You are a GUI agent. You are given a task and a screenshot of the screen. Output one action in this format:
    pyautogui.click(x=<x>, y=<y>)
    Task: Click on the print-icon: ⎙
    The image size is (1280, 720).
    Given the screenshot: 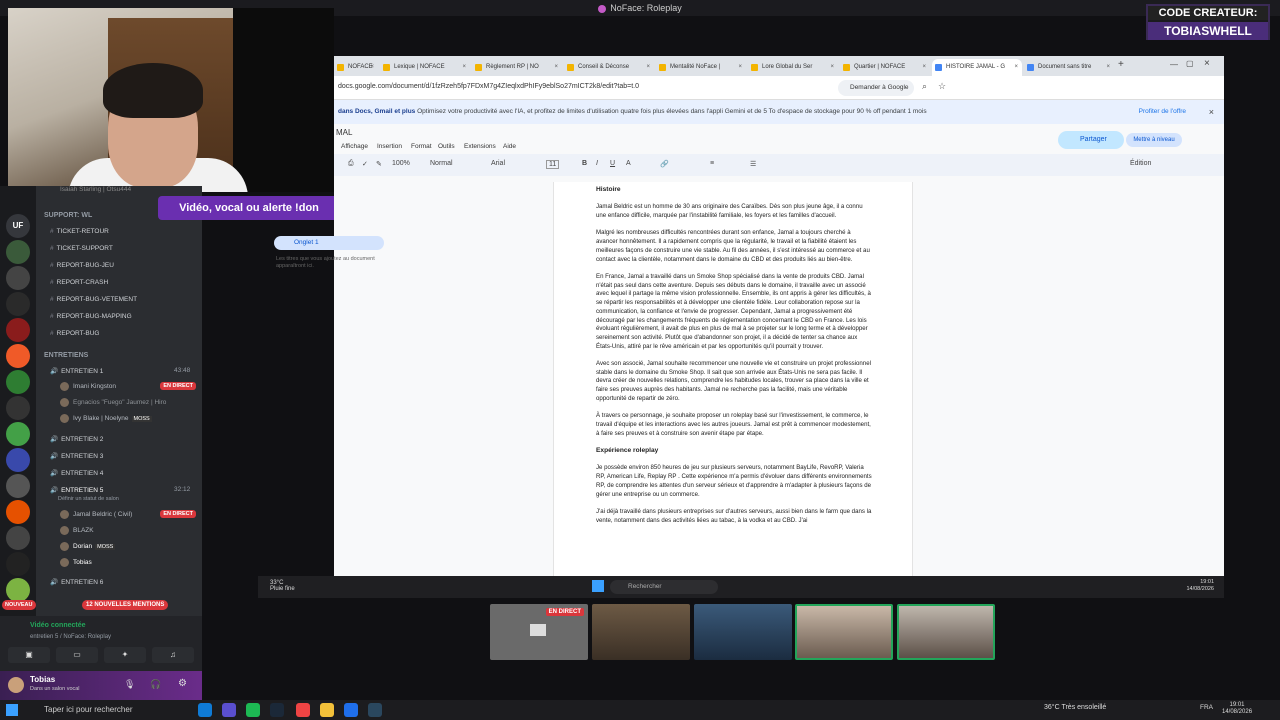 What is the action you would take?
    pyautogui.click(x=351, y=164)
    